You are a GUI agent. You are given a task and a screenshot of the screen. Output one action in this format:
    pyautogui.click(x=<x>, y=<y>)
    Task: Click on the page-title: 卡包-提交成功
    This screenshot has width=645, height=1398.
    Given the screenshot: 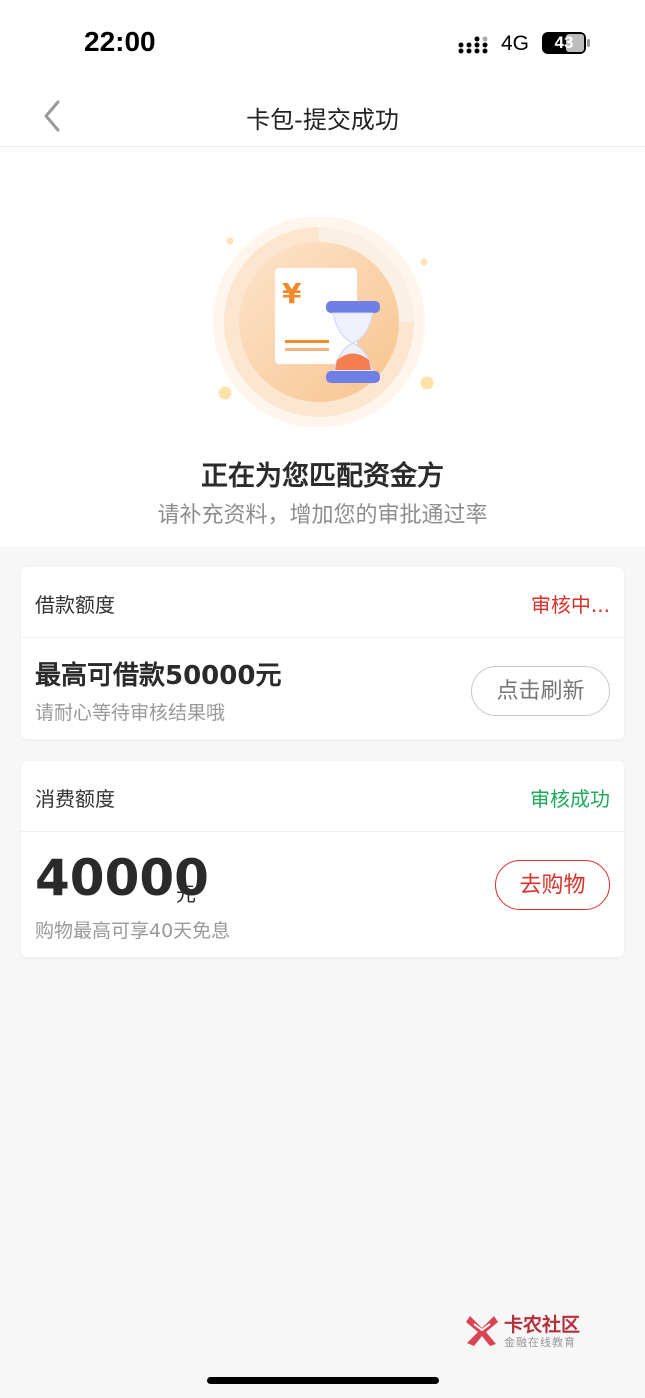 What is the action you would take?
    pyautogui.click(x=322, y=120)
    